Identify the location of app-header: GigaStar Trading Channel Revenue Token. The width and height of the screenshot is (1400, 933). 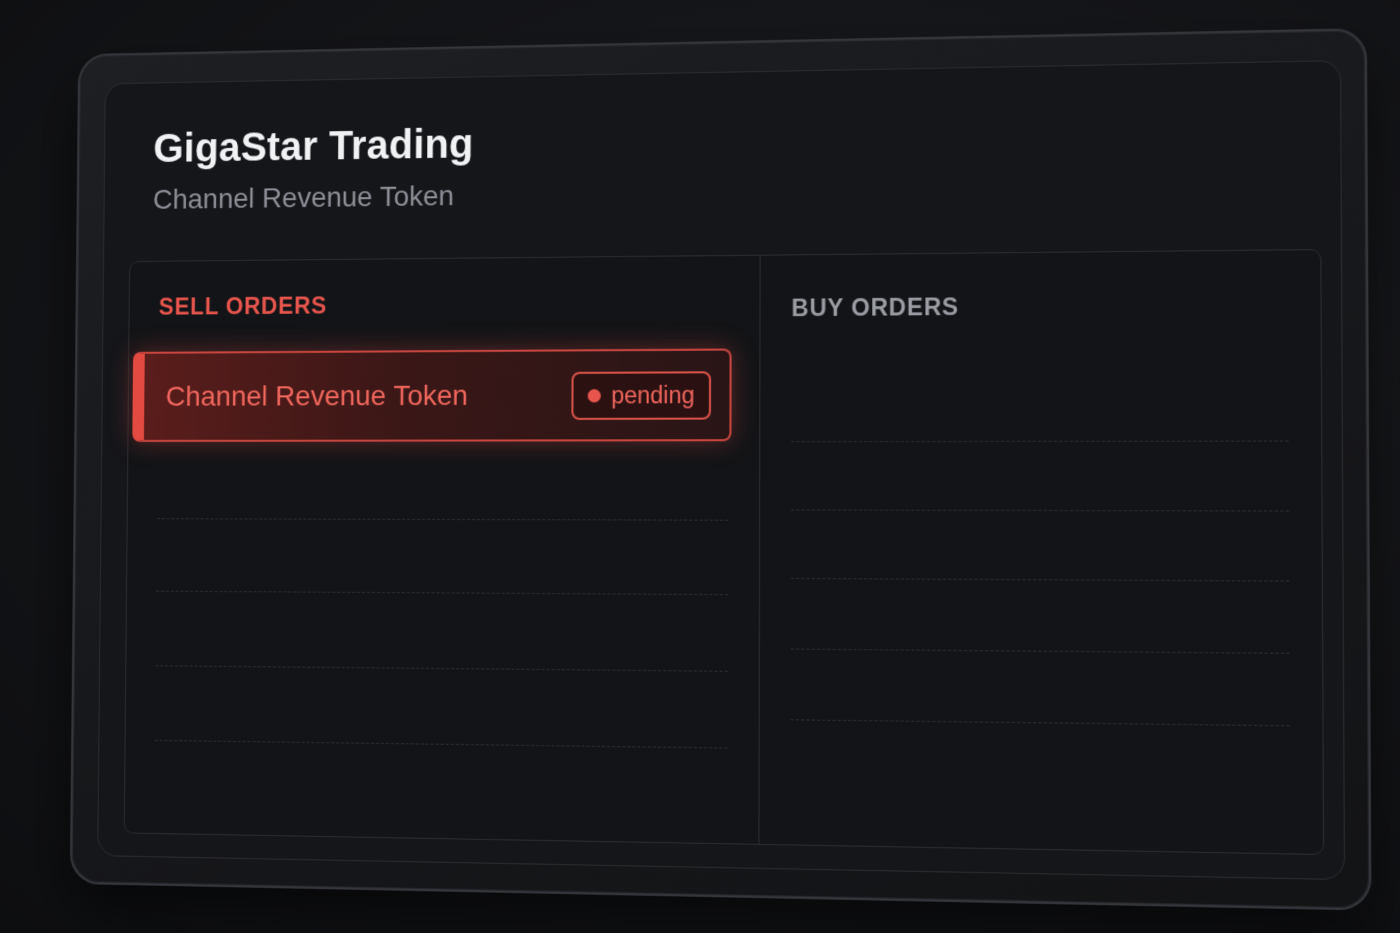
(313, 169).